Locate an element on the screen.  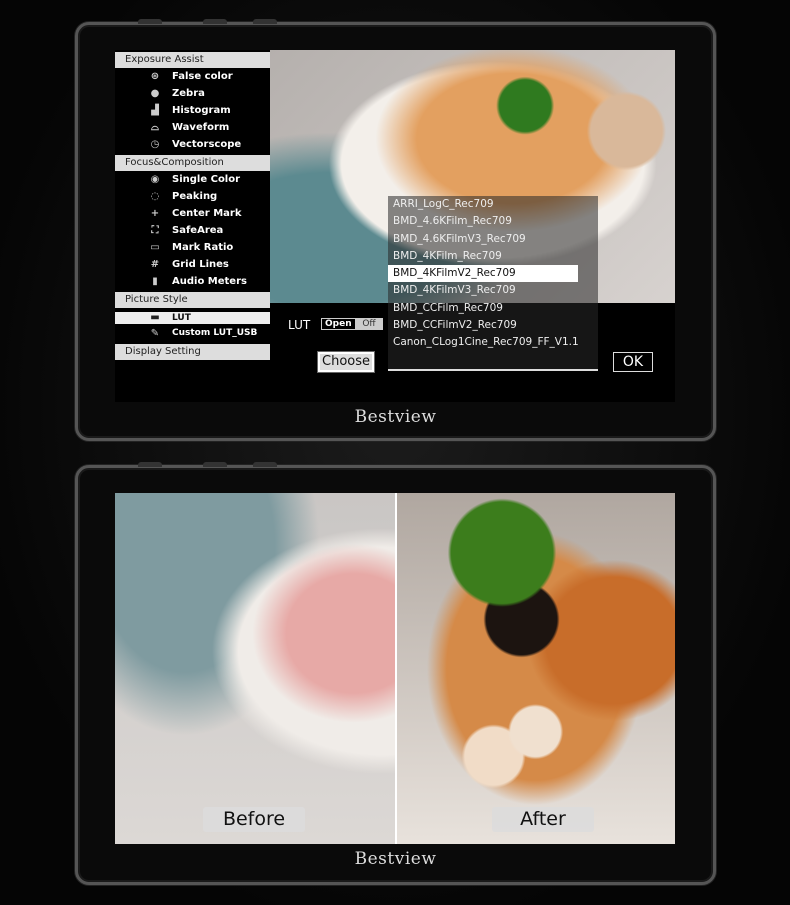
lut-label: LUT is located at coordinates (299, 325).